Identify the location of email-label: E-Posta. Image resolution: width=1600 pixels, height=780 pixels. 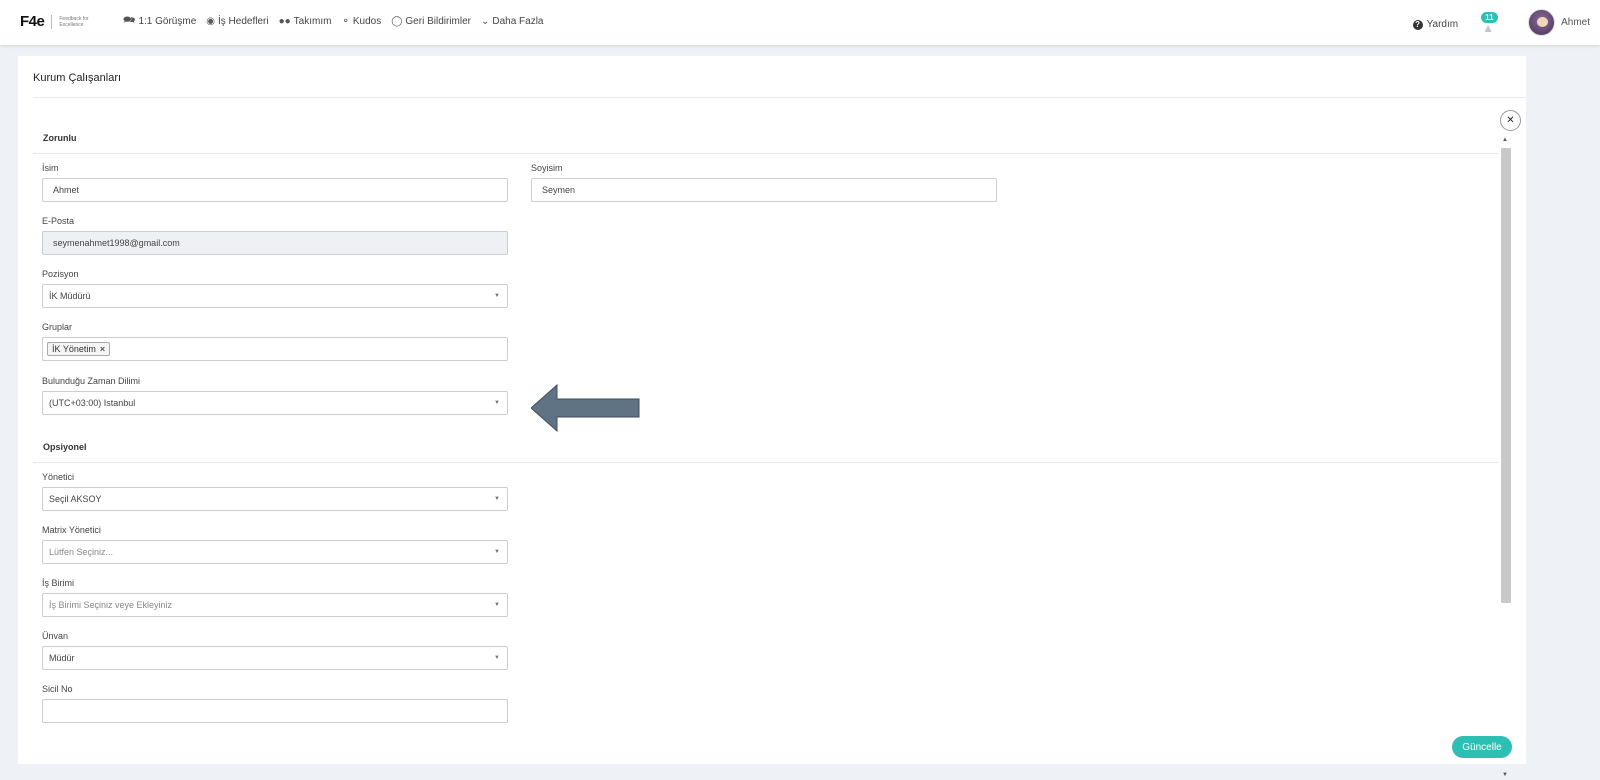
(58, 221).